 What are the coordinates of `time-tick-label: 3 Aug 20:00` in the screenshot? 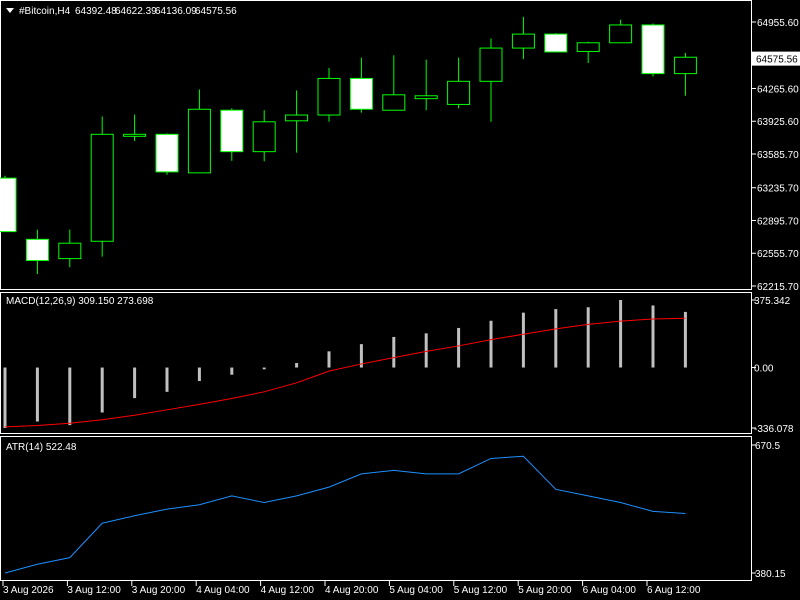 It's located at (159, 590).